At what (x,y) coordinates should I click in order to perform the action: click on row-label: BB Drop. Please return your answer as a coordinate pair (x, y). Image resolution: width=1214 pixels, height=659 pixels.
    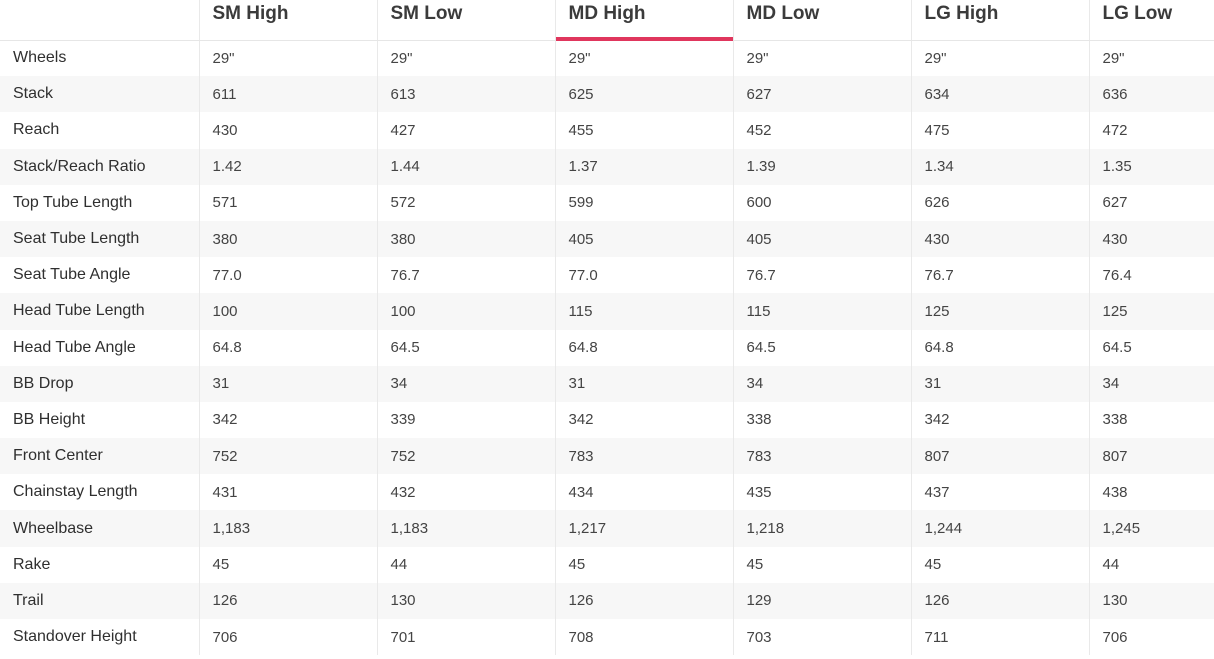
    Looking at the image, I should click on (43, 383).